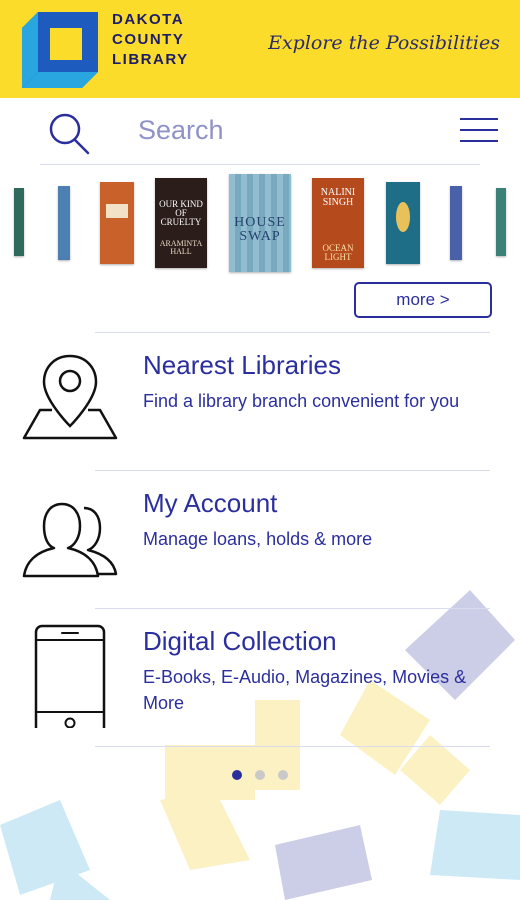  What do you see at coordinates (301, 401) in the screenshot?
I see `item-subtitle: Find a library branch convenient for you` at bounding box center [301, 401].